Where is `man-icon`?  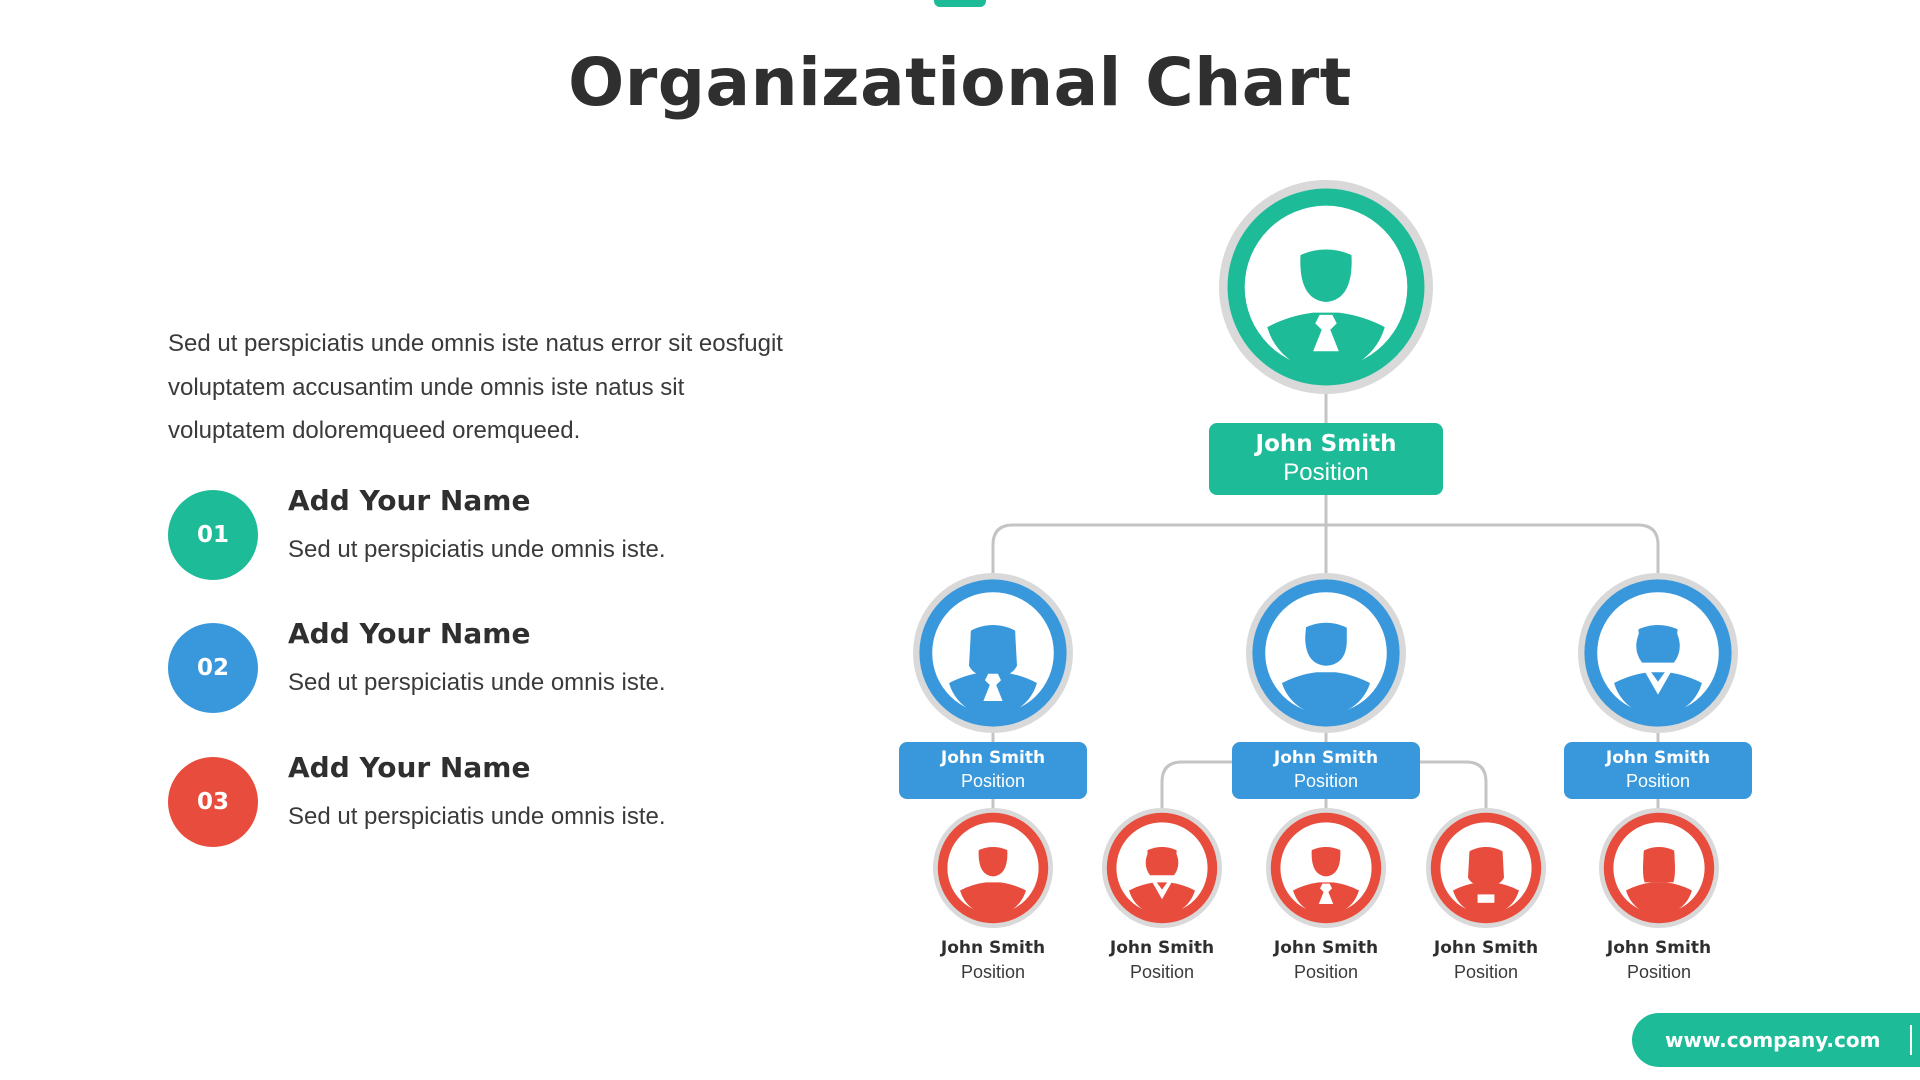
man-icon is located at coordinates (993, 870).